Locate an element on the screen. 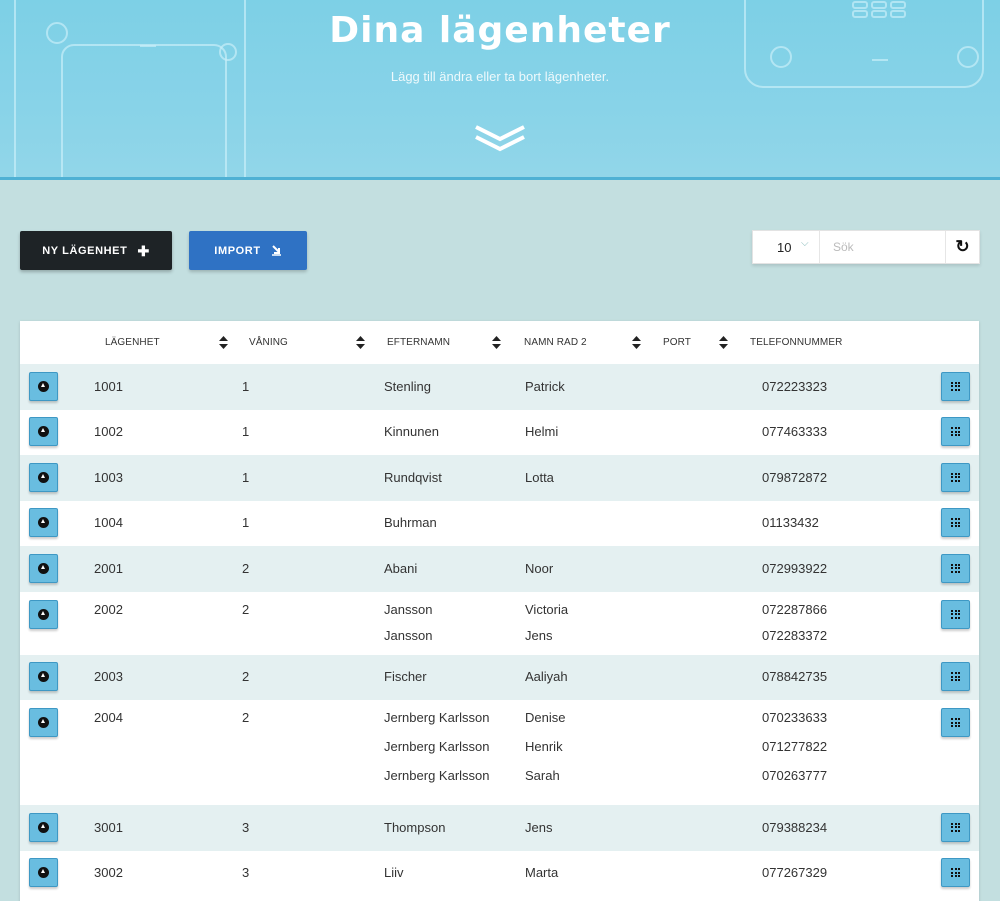 This screenshot has height=901, width=1000. refresh-button: ↻ is located at coordinates (962, 247).